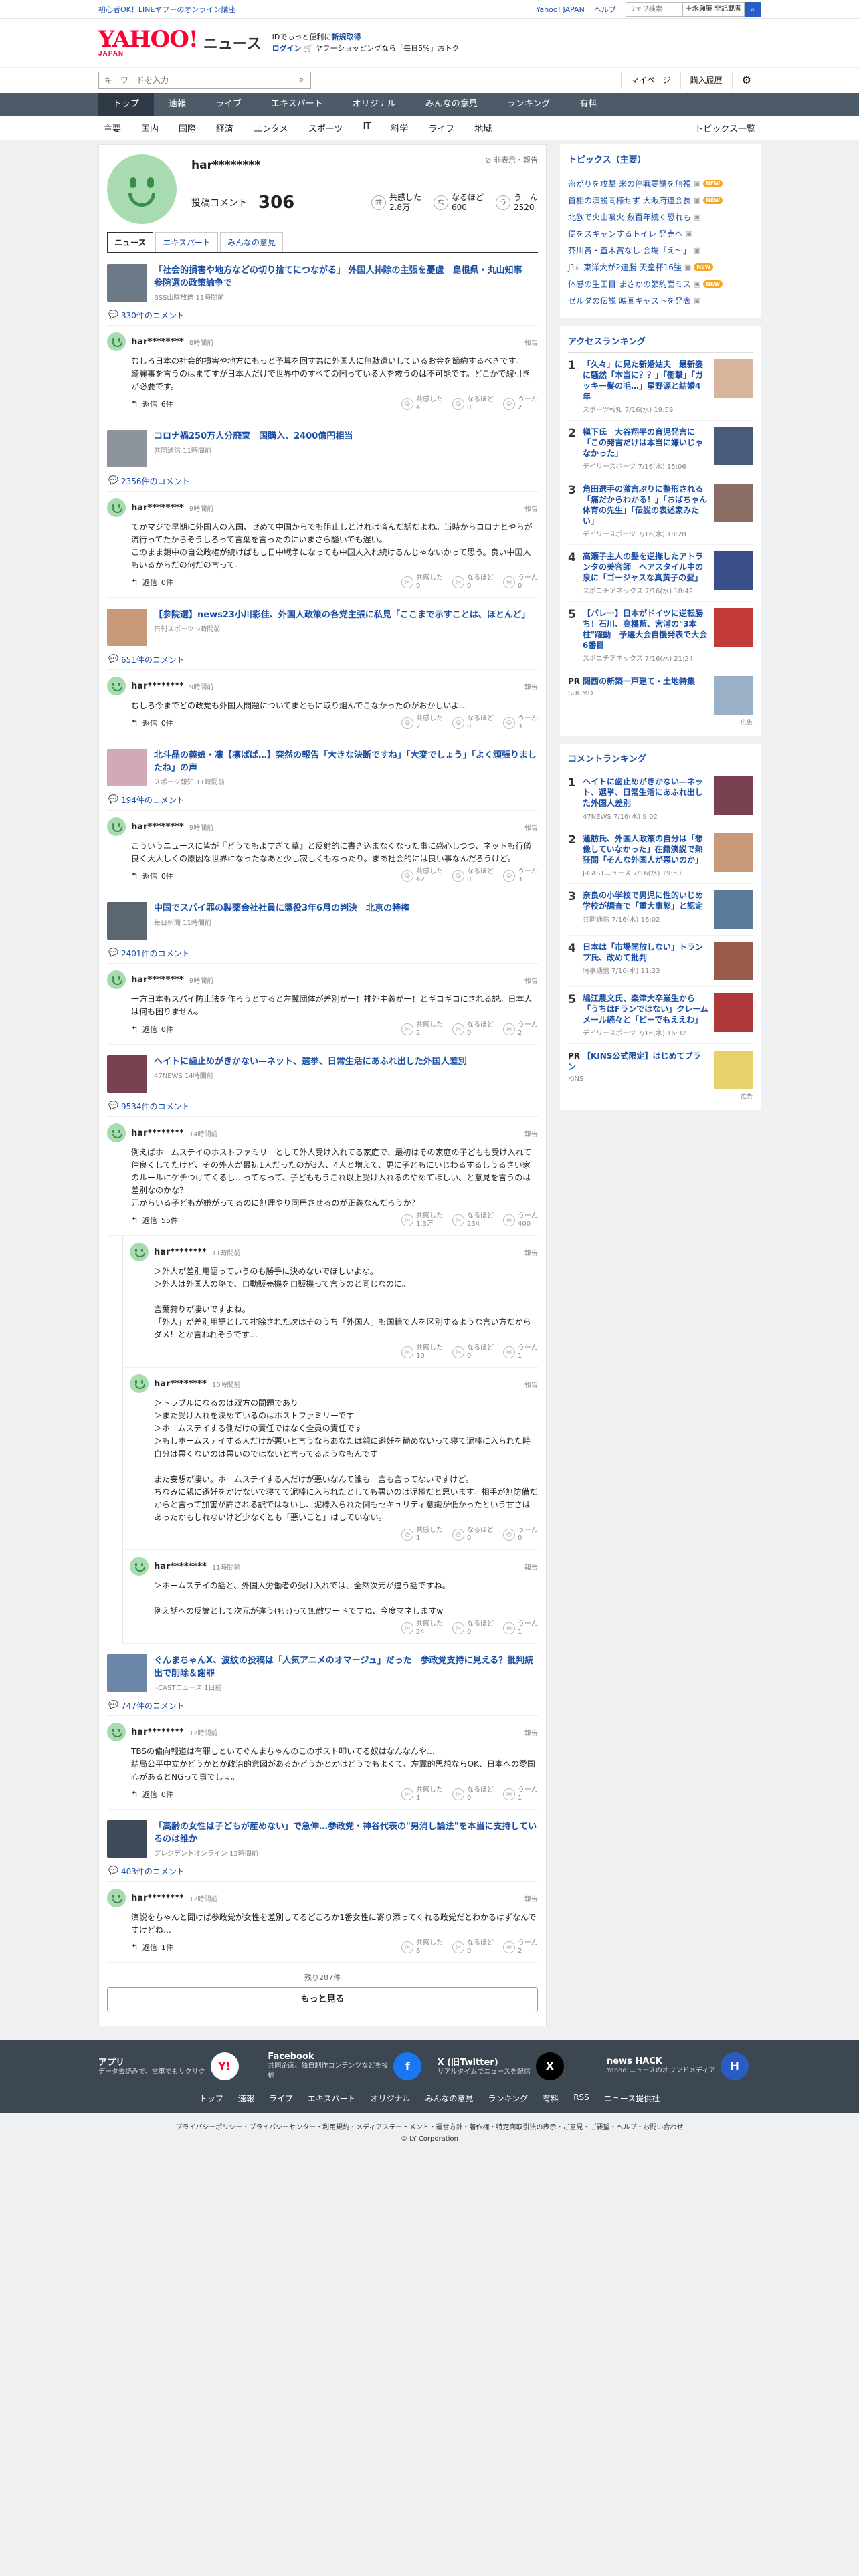  What do you see at coordinates (188, 128) in the screenshot?
I see `category-link: 国際` at bounding box center [188, 128].